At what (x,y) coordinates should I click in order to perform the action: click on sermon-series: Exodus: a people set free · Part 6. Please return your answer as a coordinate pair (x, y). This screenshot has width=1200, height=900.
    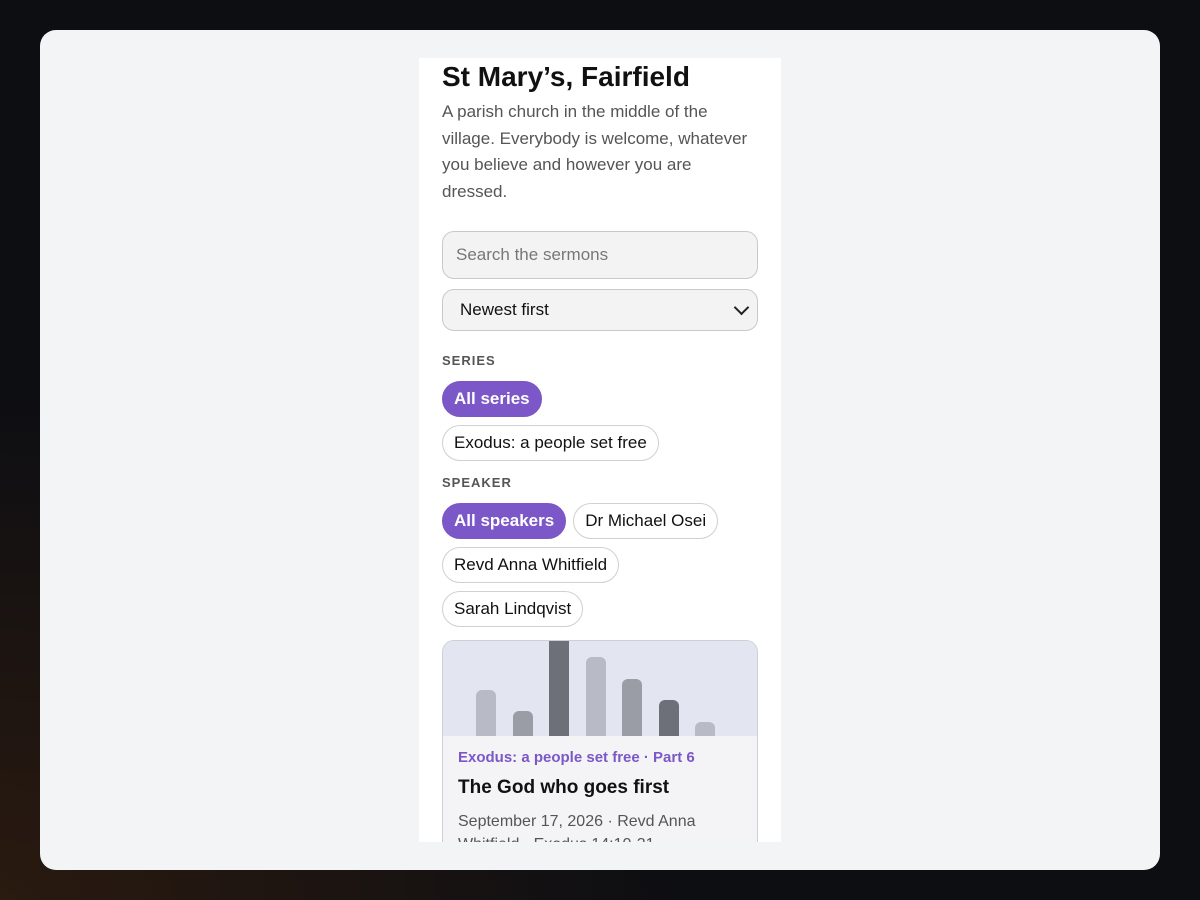
    Looking at the image, I should click on (576, 757).